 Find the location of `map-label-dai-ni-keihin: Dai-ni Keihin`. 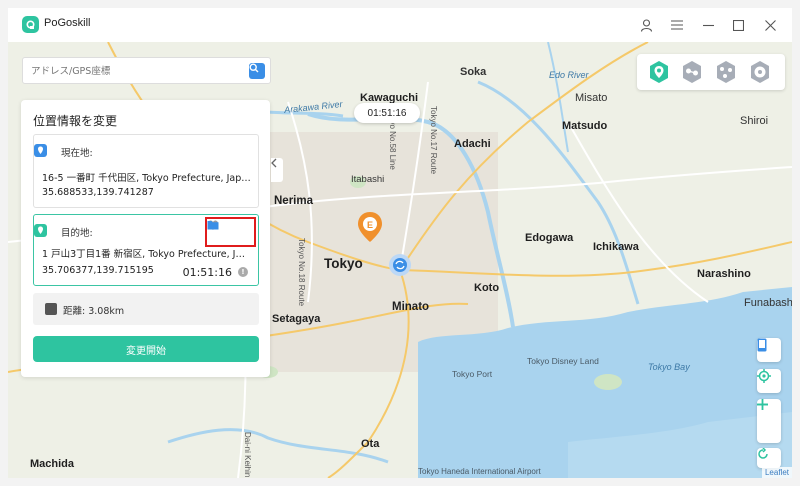

map-label-dai-ni-keihin: Dai-ni Keihin is located at coordinates (247, 455).